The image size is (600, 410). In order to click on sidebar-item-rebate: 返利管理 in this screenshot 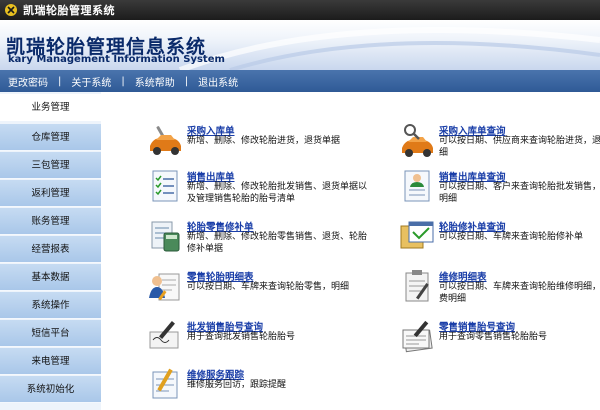, I will do `click(50, 193)`.